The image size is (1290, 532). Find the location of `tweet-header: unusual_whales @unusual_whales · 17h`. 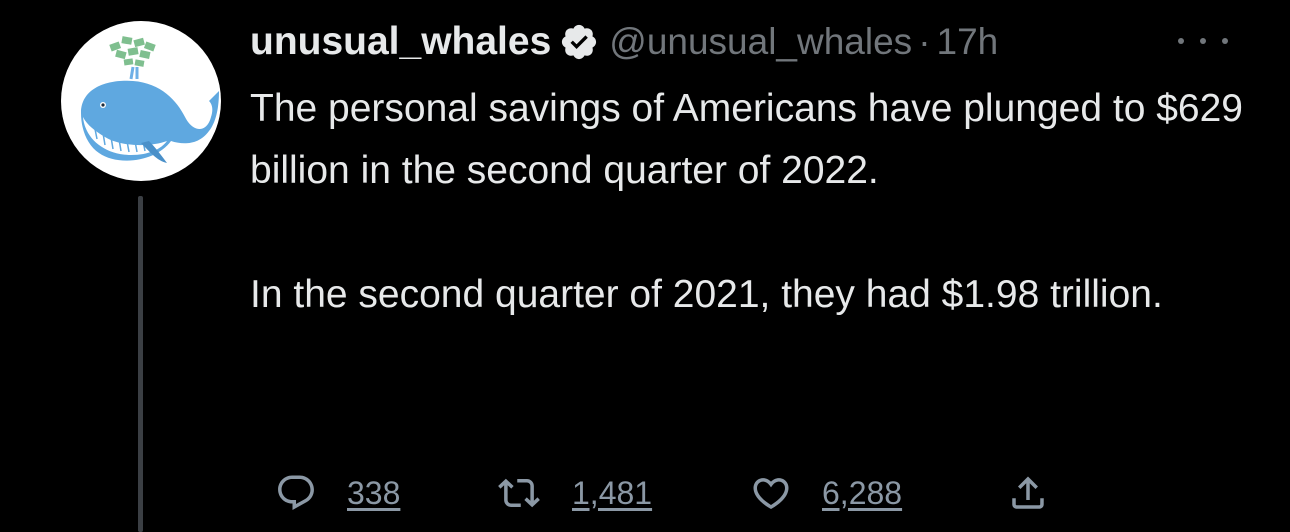

tweet-header: unusual_whales @unusual_whales · 17h is located at coordinates (624, 42).